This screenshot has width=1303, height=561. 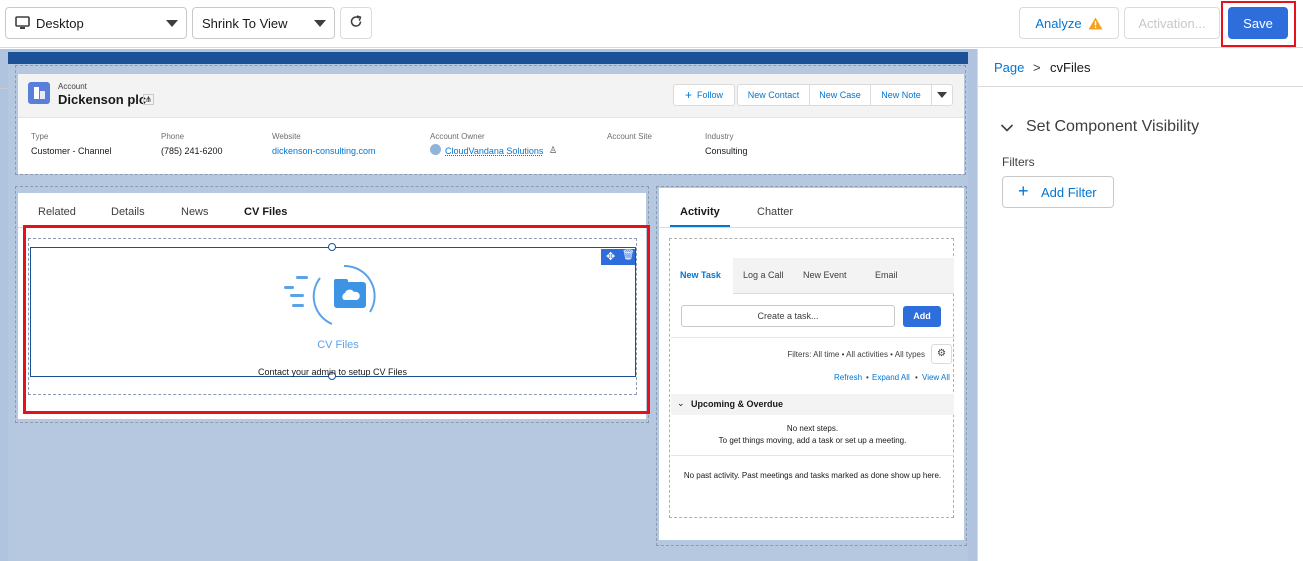 I want to click on breadcrumb-page: Page, so click(x=1009, y=67).